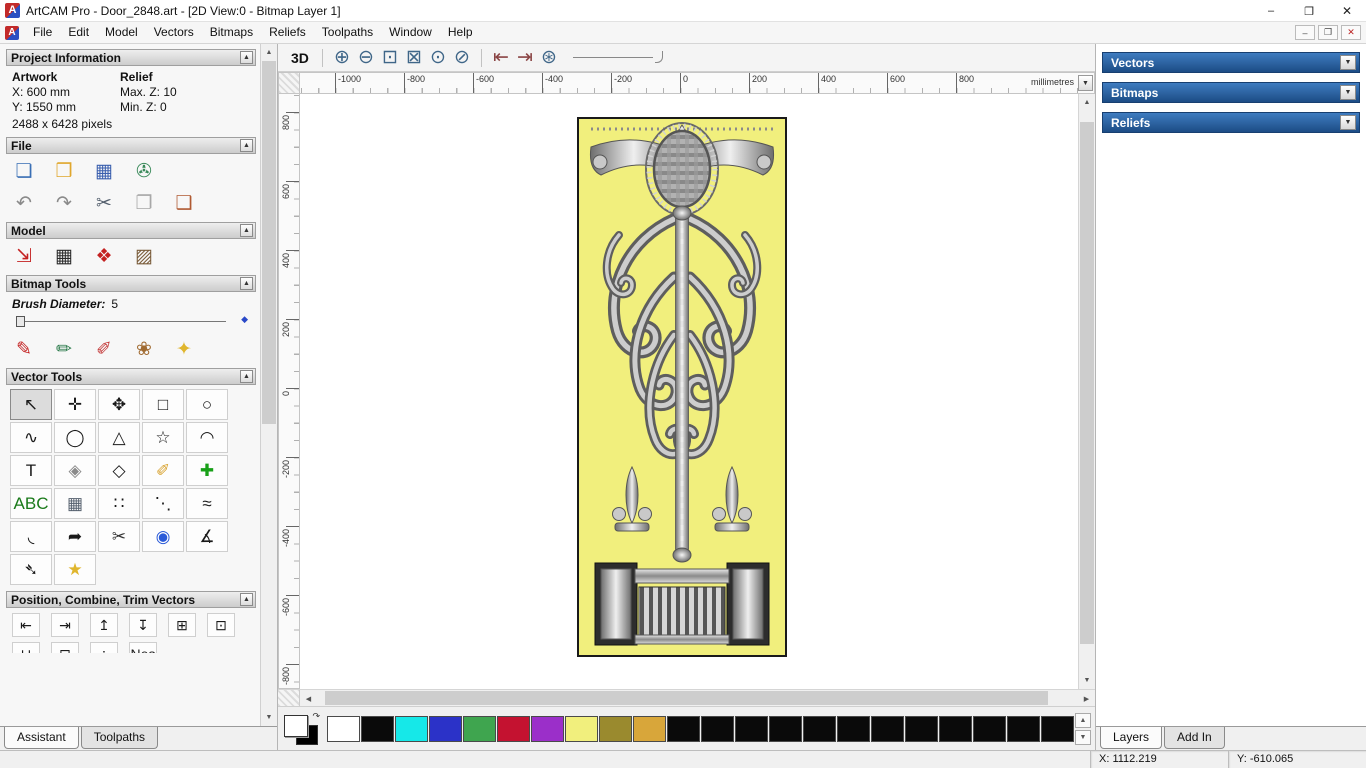 The image size is (1366, 768). Describe the element at coordinates (119, 437) in the screenshot. I see `create-polygon-icon: △` at that location.